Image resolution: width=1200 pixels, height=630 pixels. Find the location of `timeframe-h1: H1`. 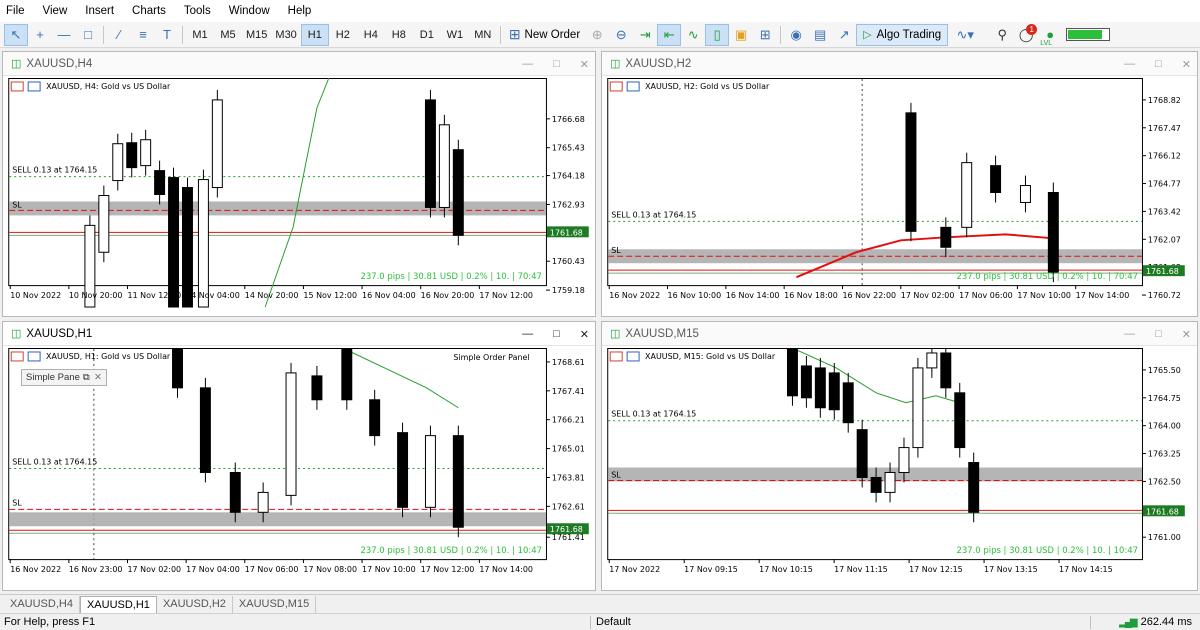

timeframe-h1: H1 is located at coordinates (314, 34).